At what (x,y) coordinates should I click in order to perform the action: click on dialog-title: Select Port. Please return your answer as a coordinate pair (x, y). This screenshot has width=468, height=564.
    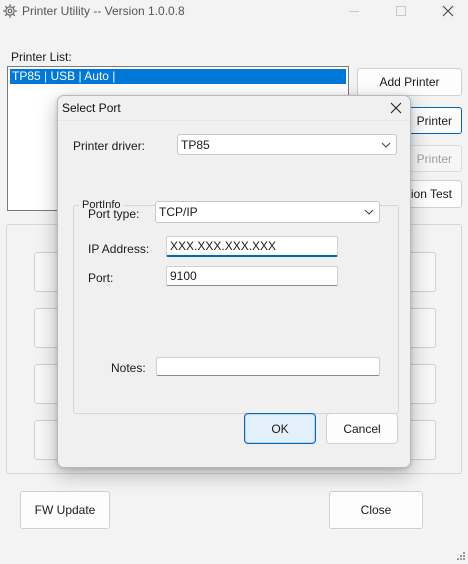
    Looking at the image, I should click on (91, 108).